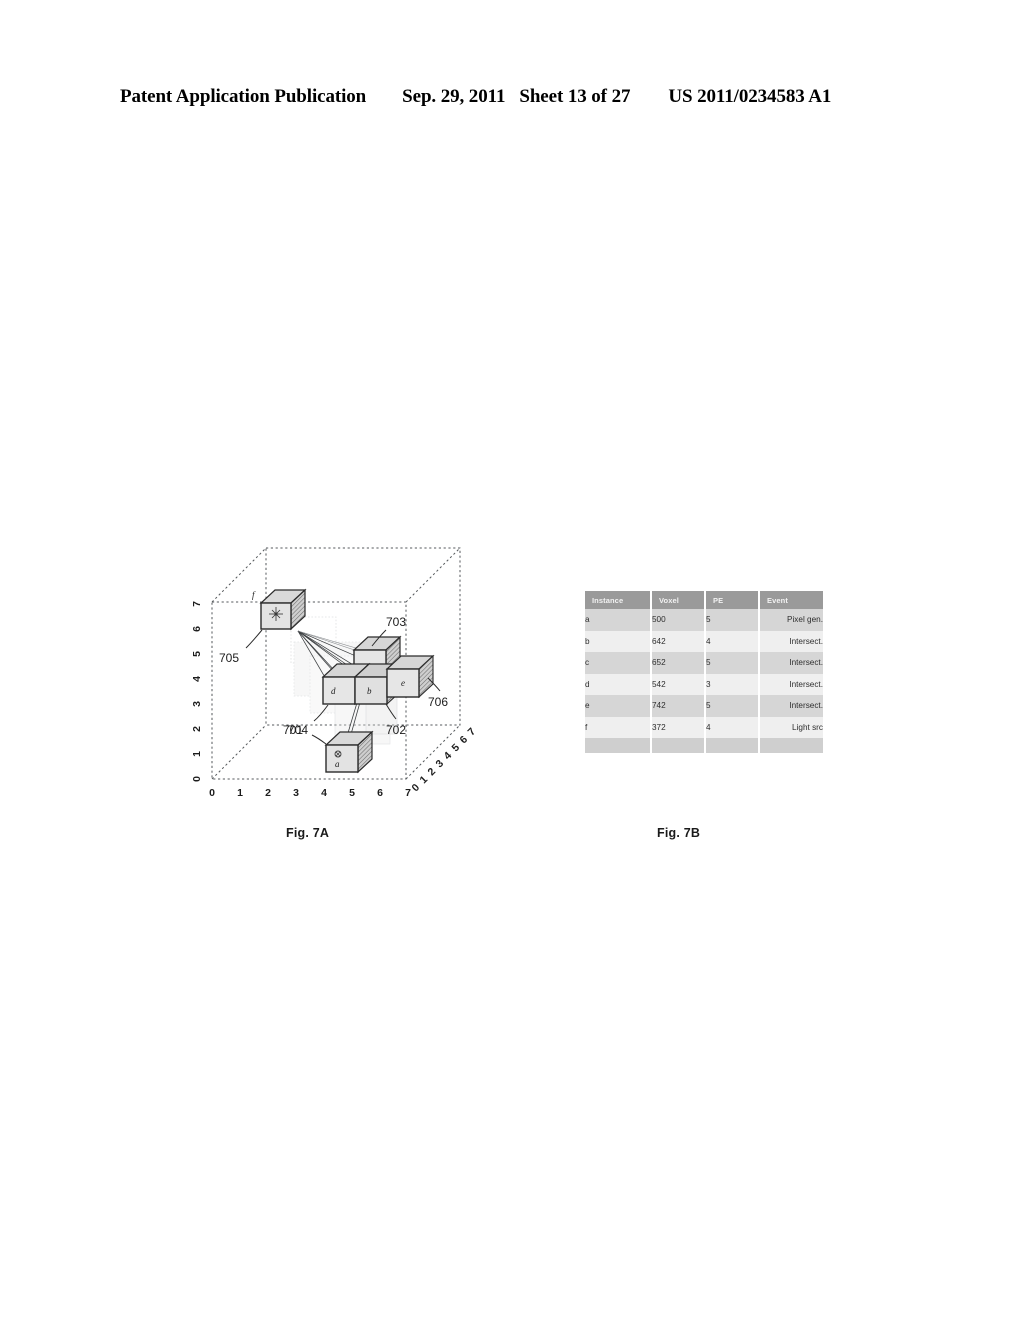 The width and height of the screenshot is (1024, 1320). I want to click on table-row: f 372 4 Light src, so click(704, 727).